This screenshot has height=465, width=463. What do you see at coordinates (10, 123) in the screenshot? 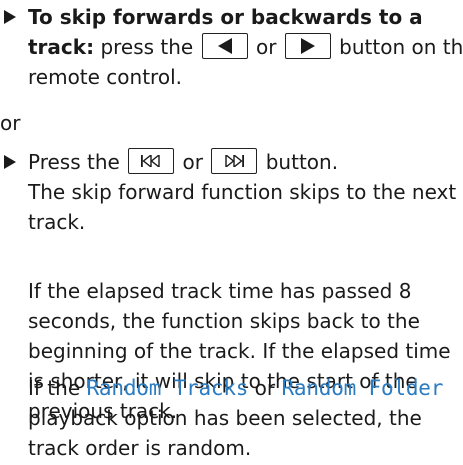
I see `or-separator: or` at bounding box center [10, 123].